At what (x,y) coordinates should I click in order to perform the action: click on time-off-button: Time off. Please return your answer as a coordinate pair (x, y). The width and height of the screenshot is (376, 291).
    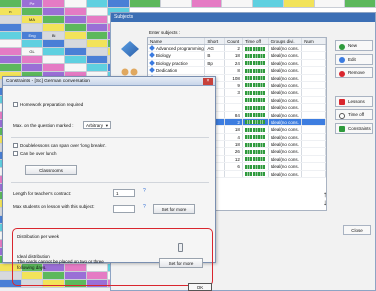
    Looking at the image, I should click on (354, 114).